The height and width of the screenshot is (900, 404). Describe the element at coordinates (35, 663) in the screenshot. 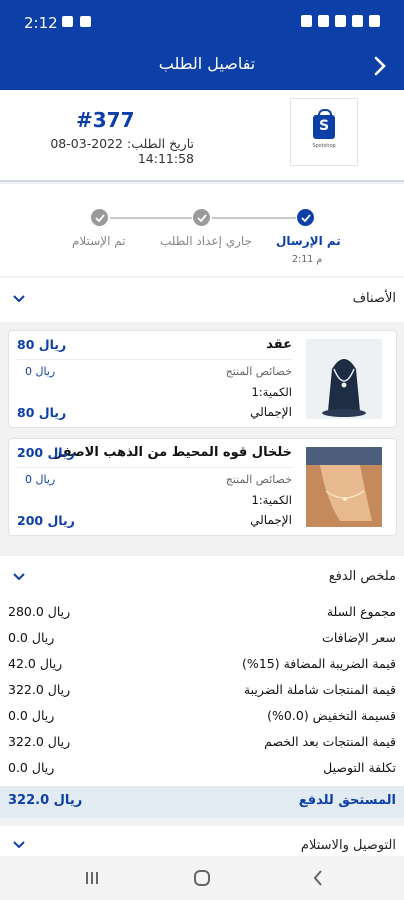

I see `summary-value: 42.0 ريال` at that location.